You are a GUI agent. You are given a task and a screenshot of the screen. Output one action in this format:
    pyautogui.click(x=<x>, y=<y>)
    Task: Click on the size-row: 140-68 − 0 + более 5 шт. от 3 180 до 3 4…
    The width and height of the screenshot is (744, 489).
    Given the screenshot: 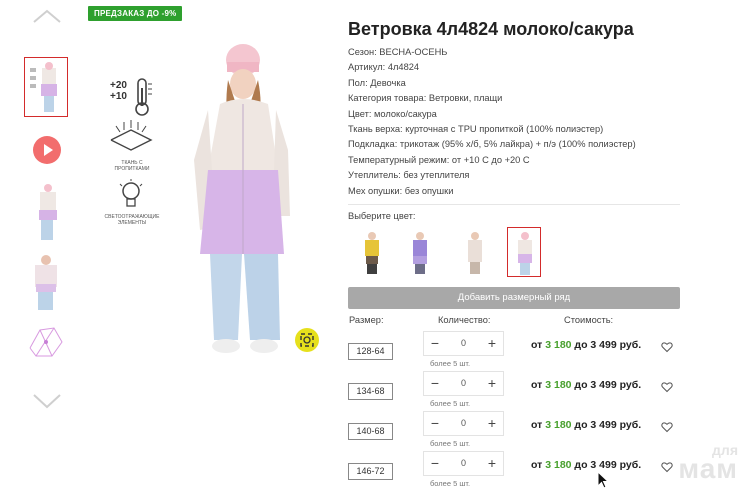 What is the action you would take?
    pyautogui.click(x=518, y=429)
    